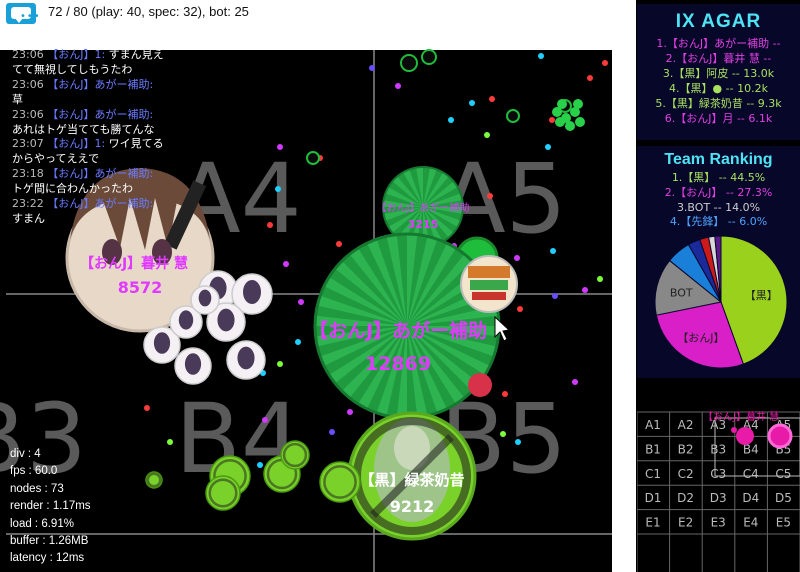  What do you see at coordinates (741, 416) in the screenshot?
I see `minimap-player-label: 【おんJ】暮井 慧` at bounding box center [741, 416].